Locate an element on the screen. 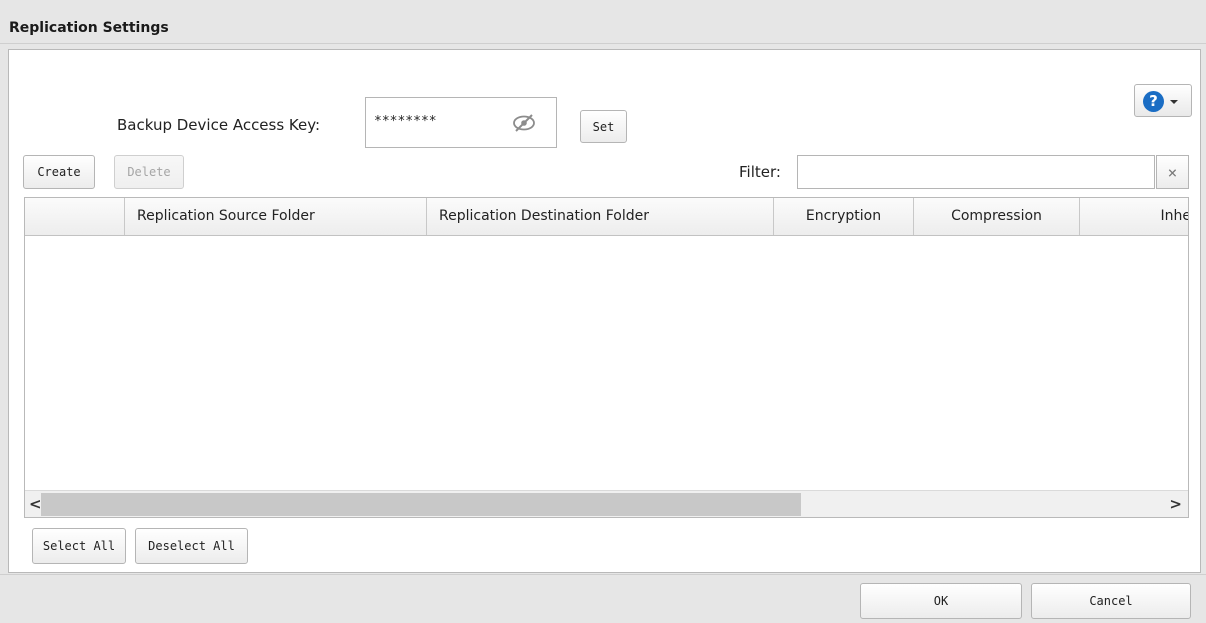 Image resolution: width=1206 pixels, height=623 pixels. horizontal-scrollbar: < > is located at coordinates (606, 503).